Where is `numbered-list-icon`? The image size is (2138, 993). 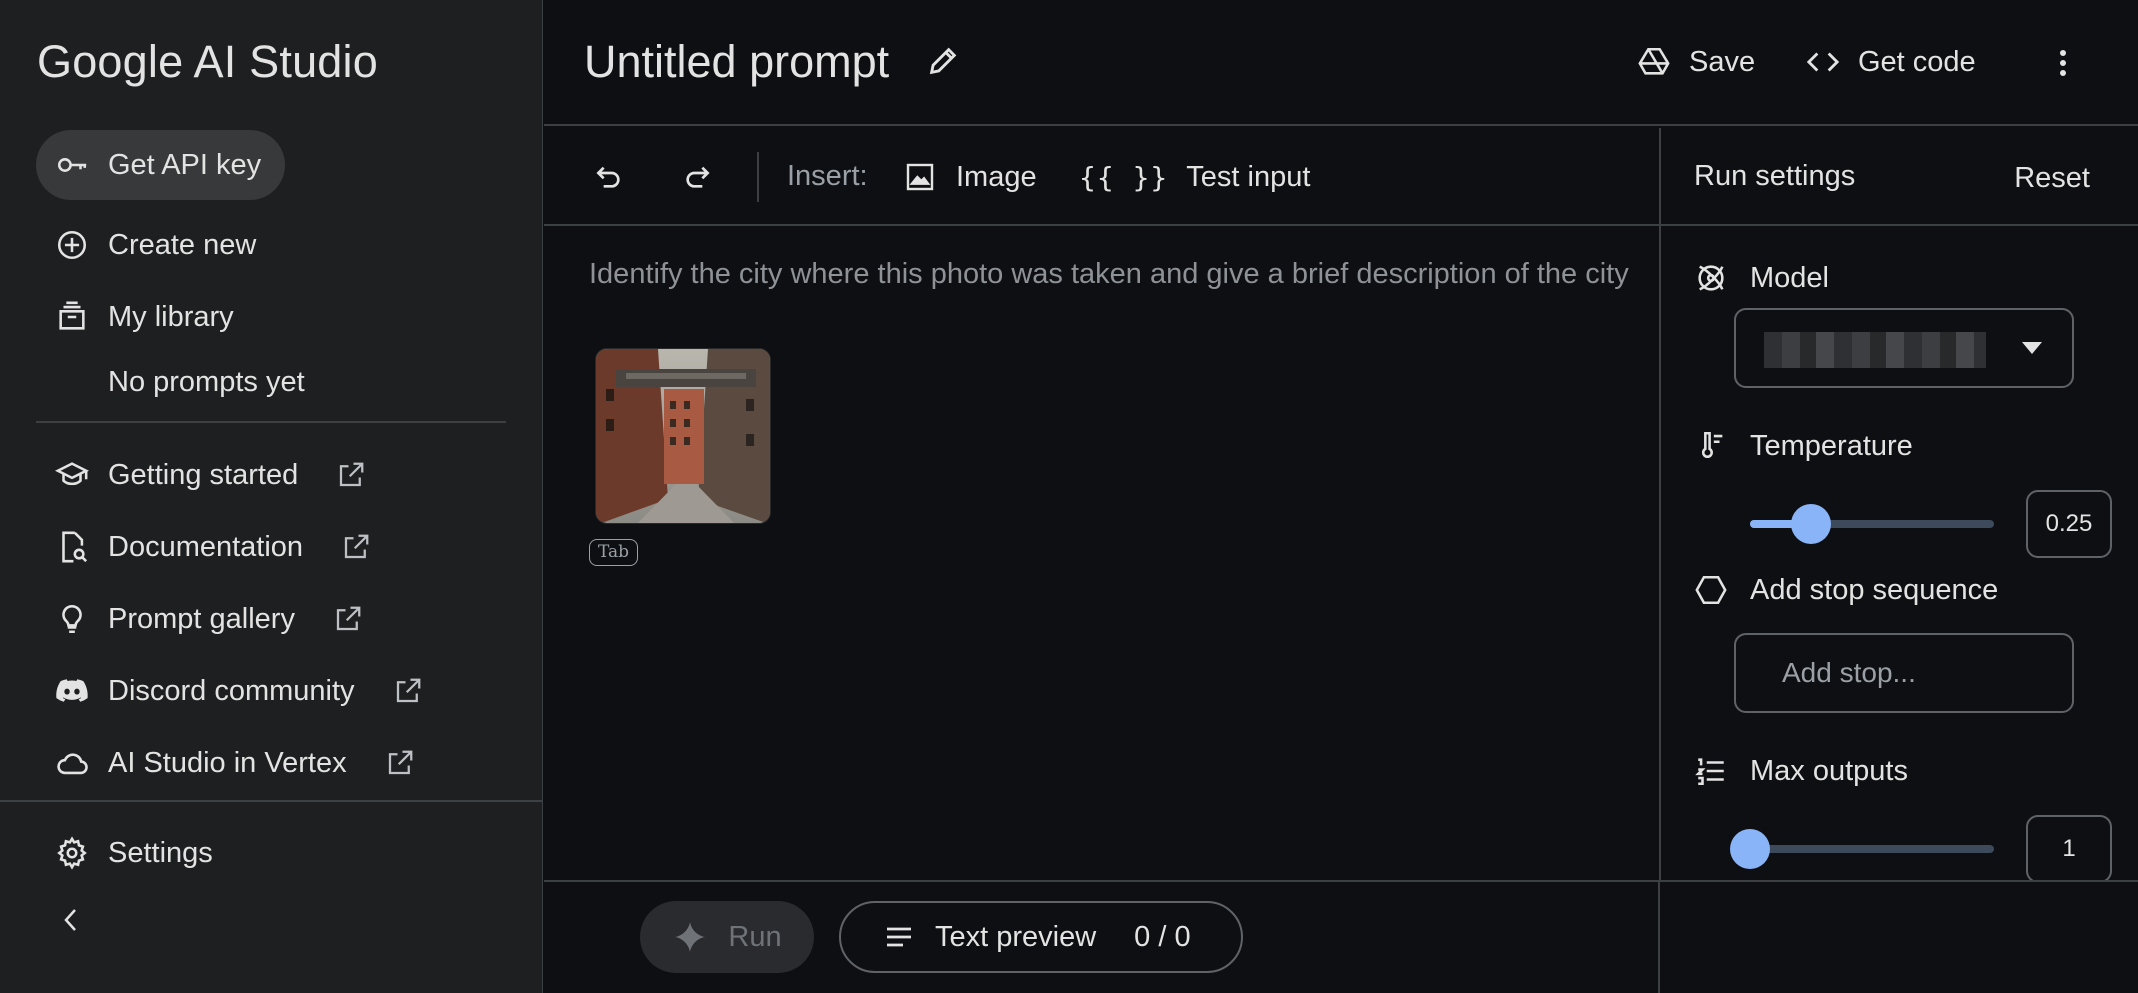
numbered-list-icon is located at coordinates (1709, 772).